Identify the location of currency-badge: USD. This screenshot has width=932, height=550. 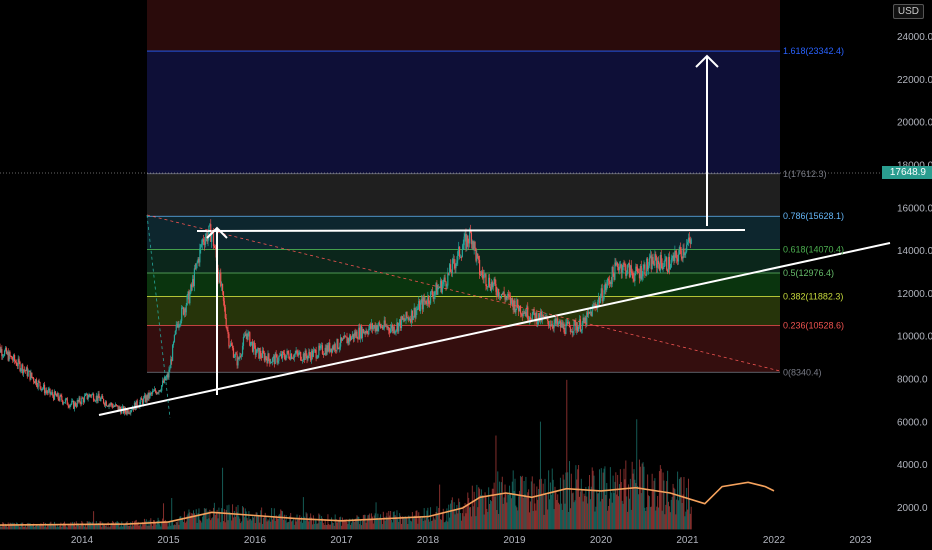
(908, 11).